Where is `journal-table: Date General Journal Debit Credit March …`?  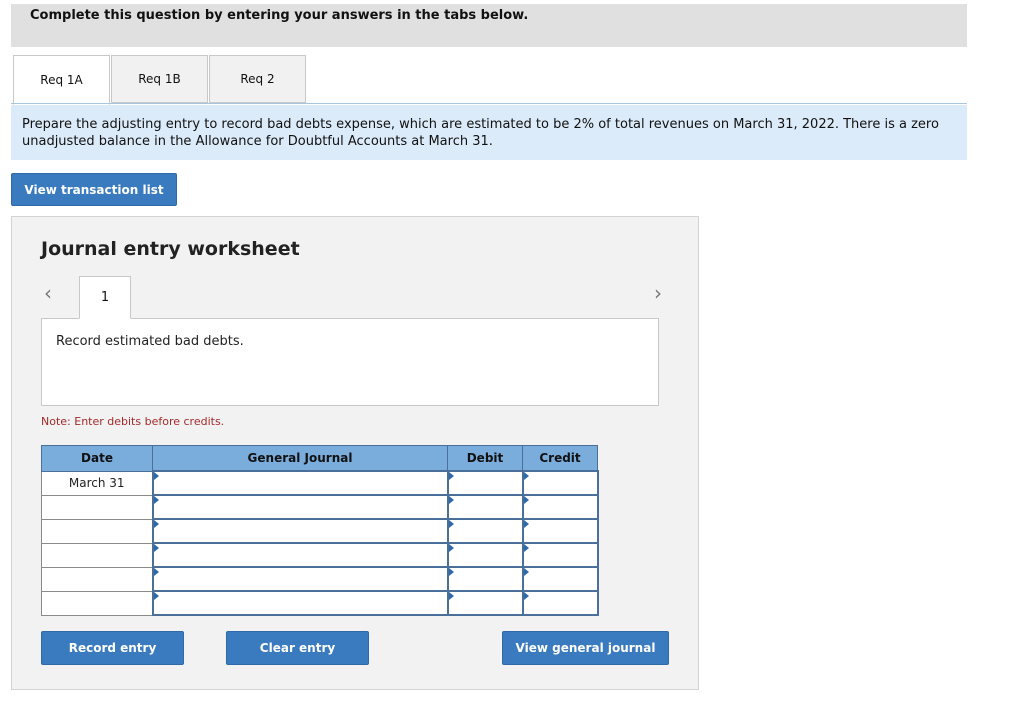 journal-table: Date General Journal Debit Credit March … is located at coordinates (320, 530).